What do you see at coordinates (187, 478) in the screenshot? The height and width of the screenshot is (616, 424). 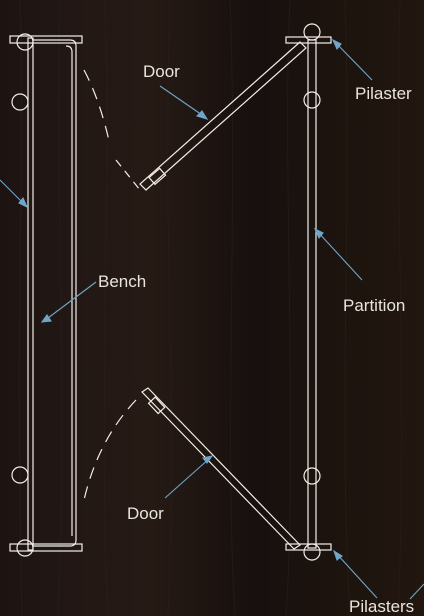 I see `leader-door-bottom` at bounding box center [187, 478].